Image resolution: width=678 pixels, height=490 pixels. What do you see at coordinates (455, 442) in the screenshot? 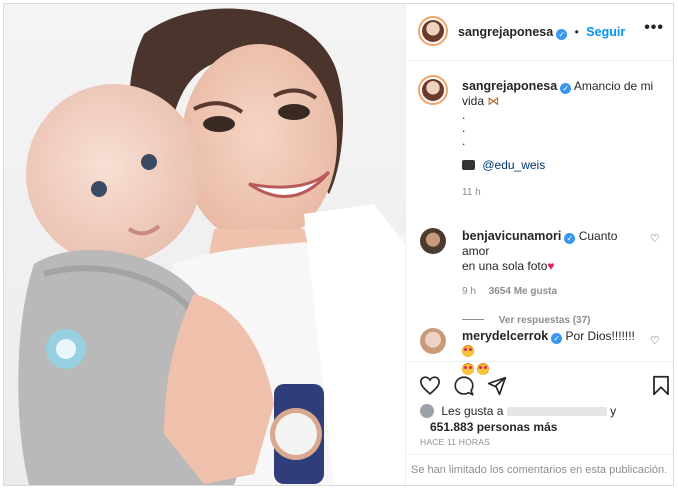
I see `post-timestamp: HACE 11 HORAS` at bounding box center [455, 442].